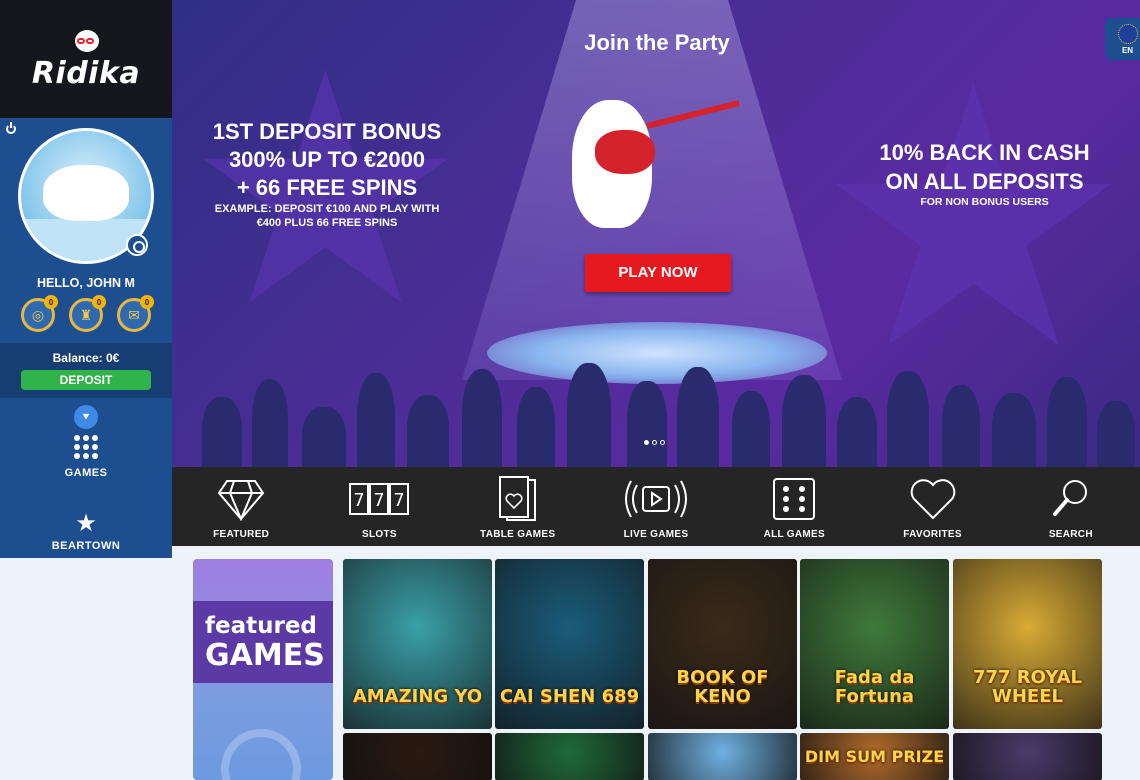  Describe the element at coordinates (1127, 34) in the screenshot. I see `eu-flag-icon` at that location.